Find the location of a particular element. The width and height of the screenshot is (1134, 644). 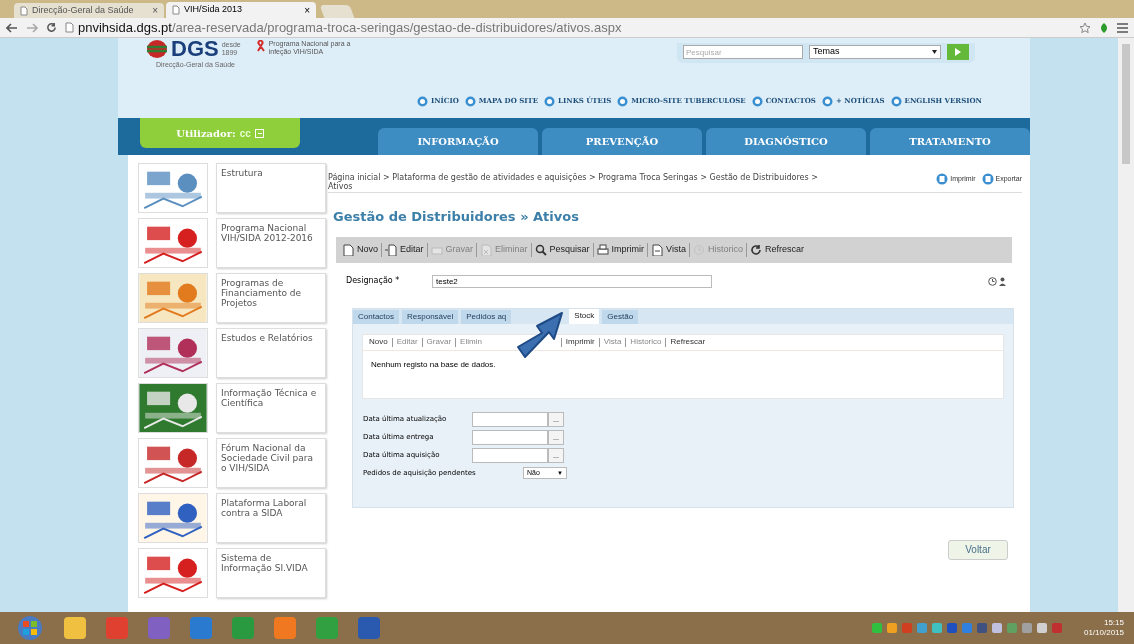

tab: Stock is located at coordinates (584, 316).